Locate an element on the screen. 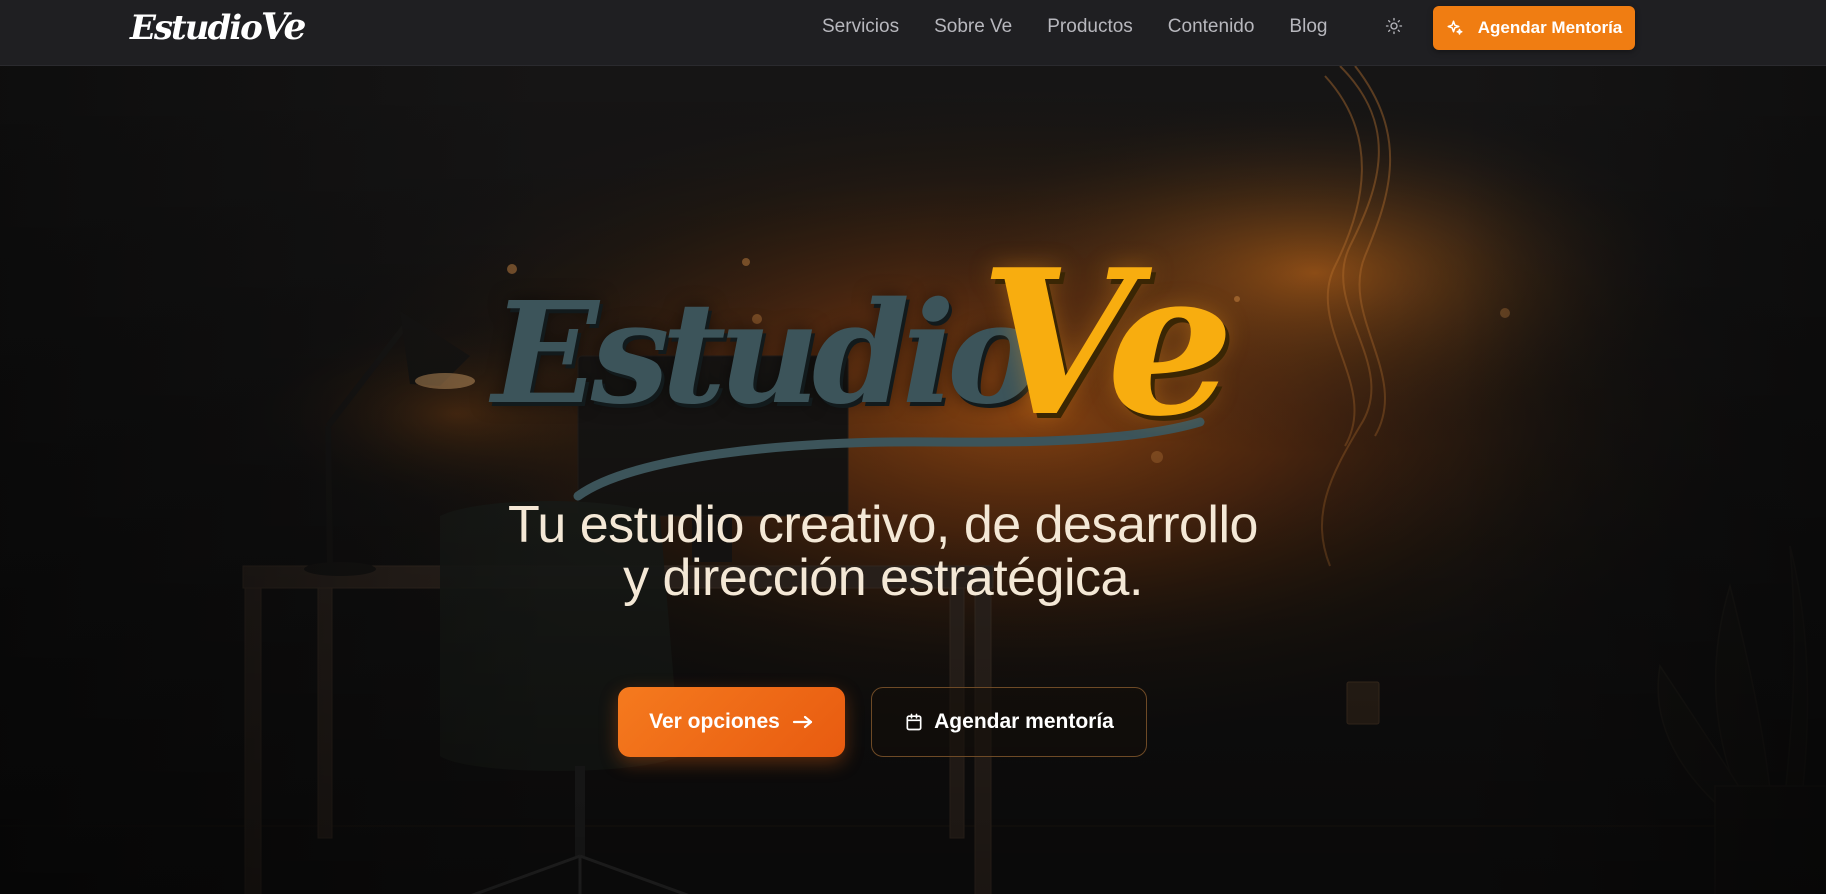 This screenshot has width=1826, height=894. agendar-mentoria-label: Agendar mentoría is located at coordinates (1024, 721).